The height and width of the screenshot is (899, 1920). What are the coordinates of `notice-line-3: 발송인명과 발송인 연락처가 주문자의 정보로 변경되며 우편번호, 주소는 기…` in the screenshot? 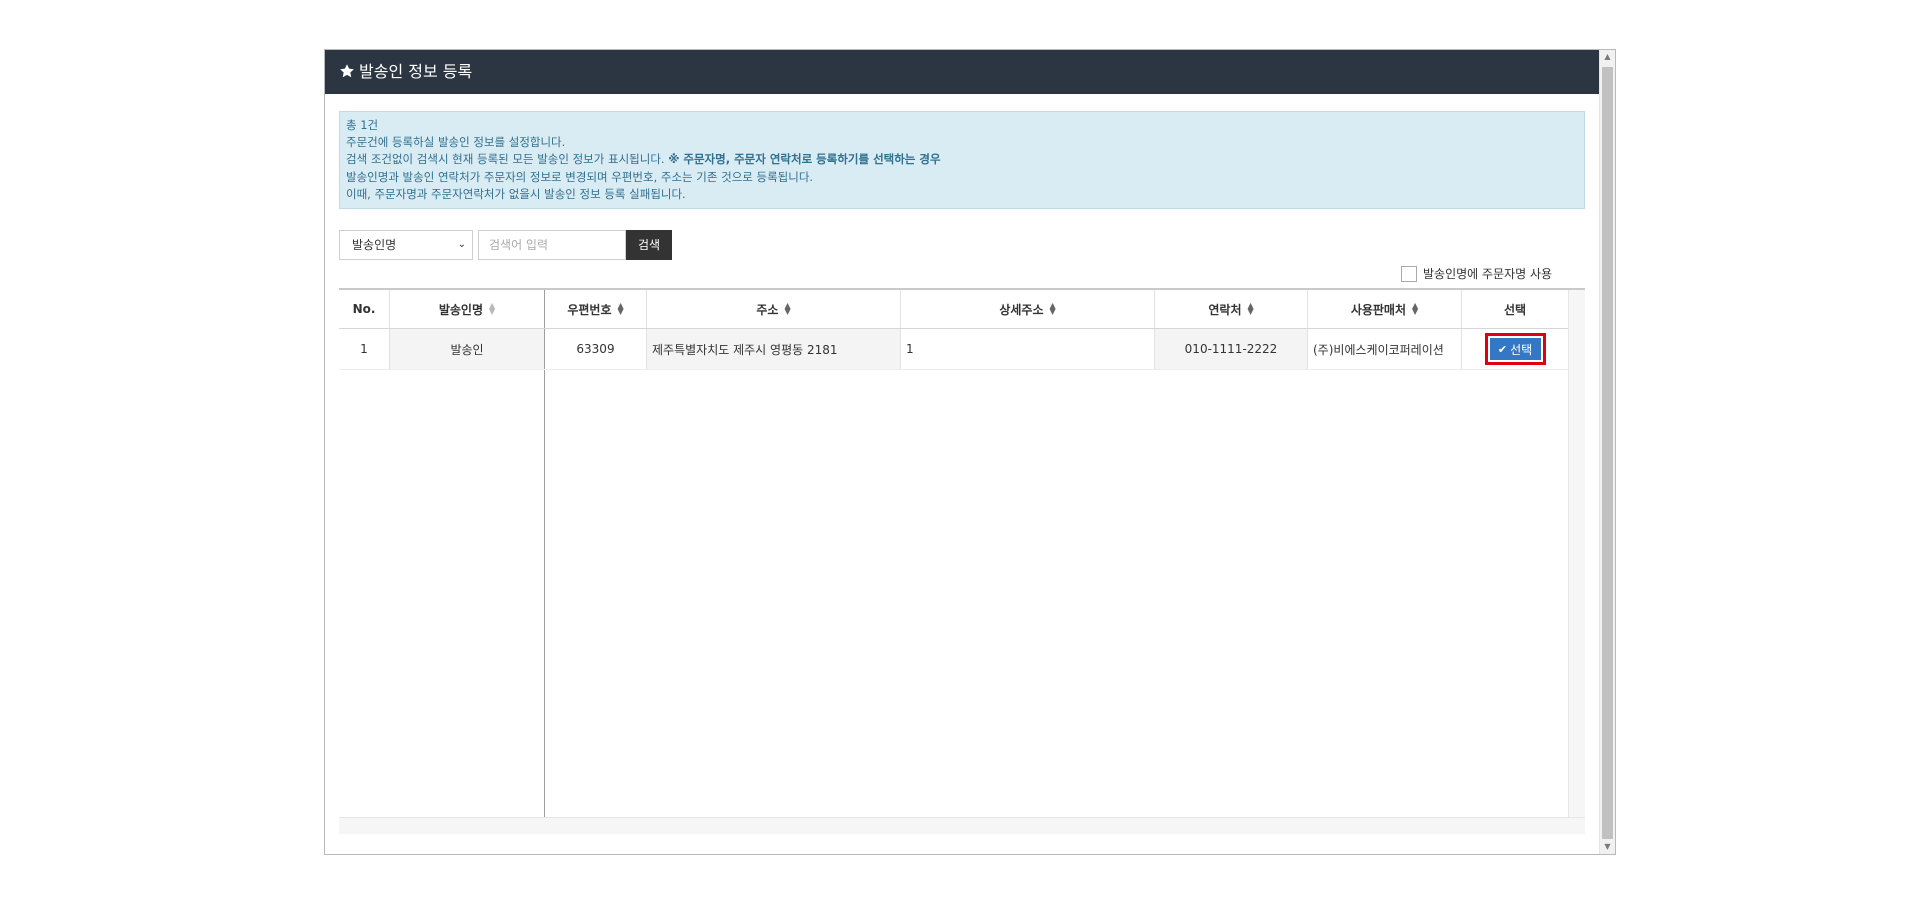 It's located at (580, 176).